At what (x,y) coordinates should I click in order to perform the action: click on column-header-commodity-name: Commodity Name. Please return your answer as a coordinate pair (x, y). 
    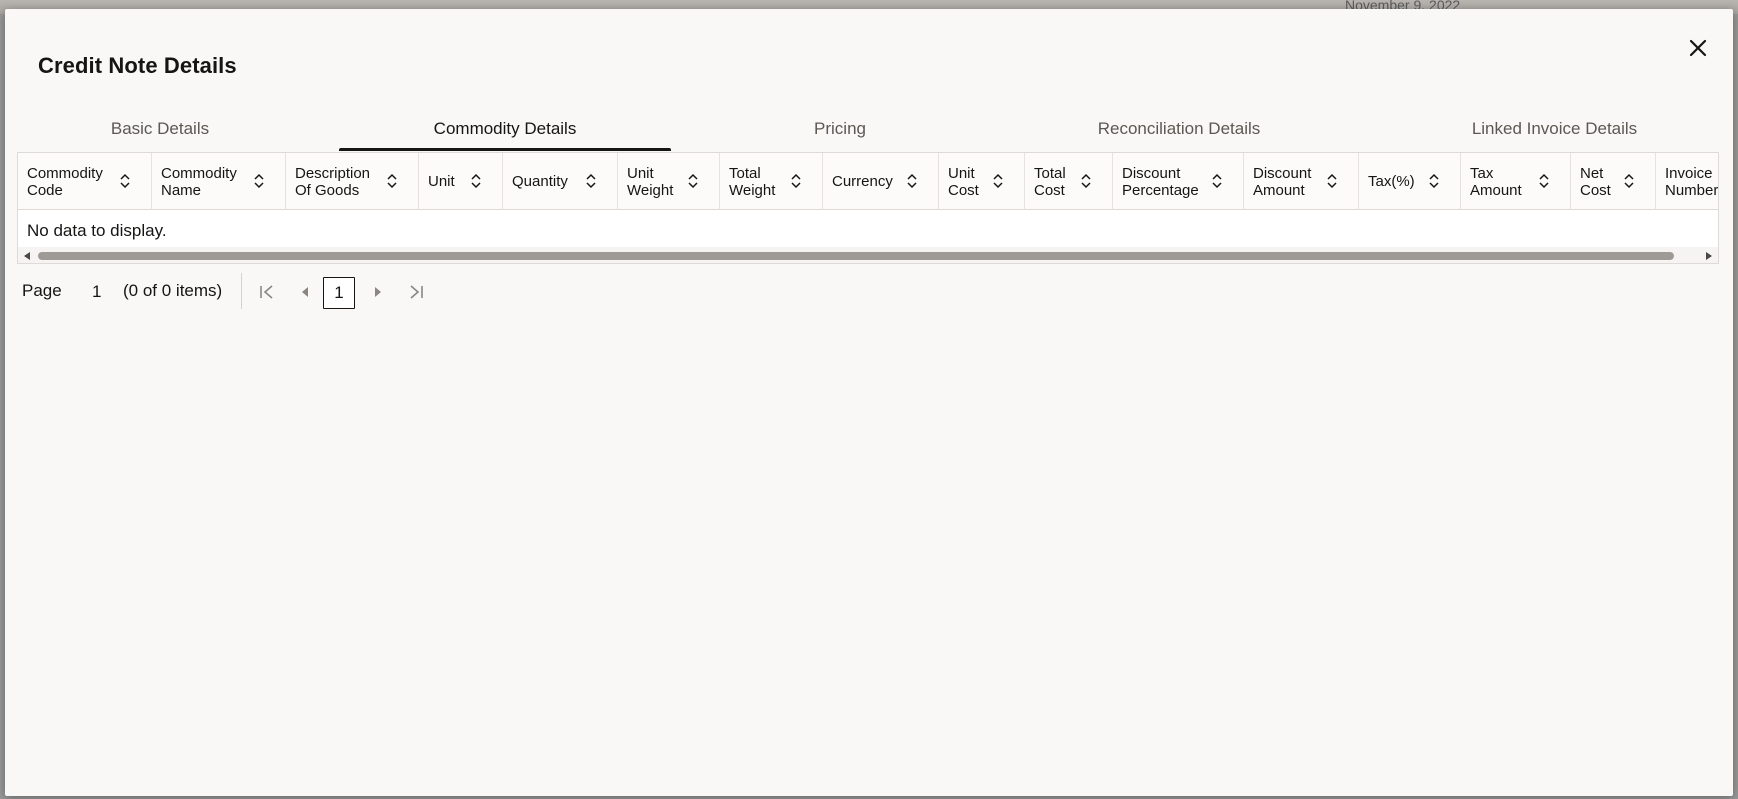
    Looking at the image, I should click on (219, 181).